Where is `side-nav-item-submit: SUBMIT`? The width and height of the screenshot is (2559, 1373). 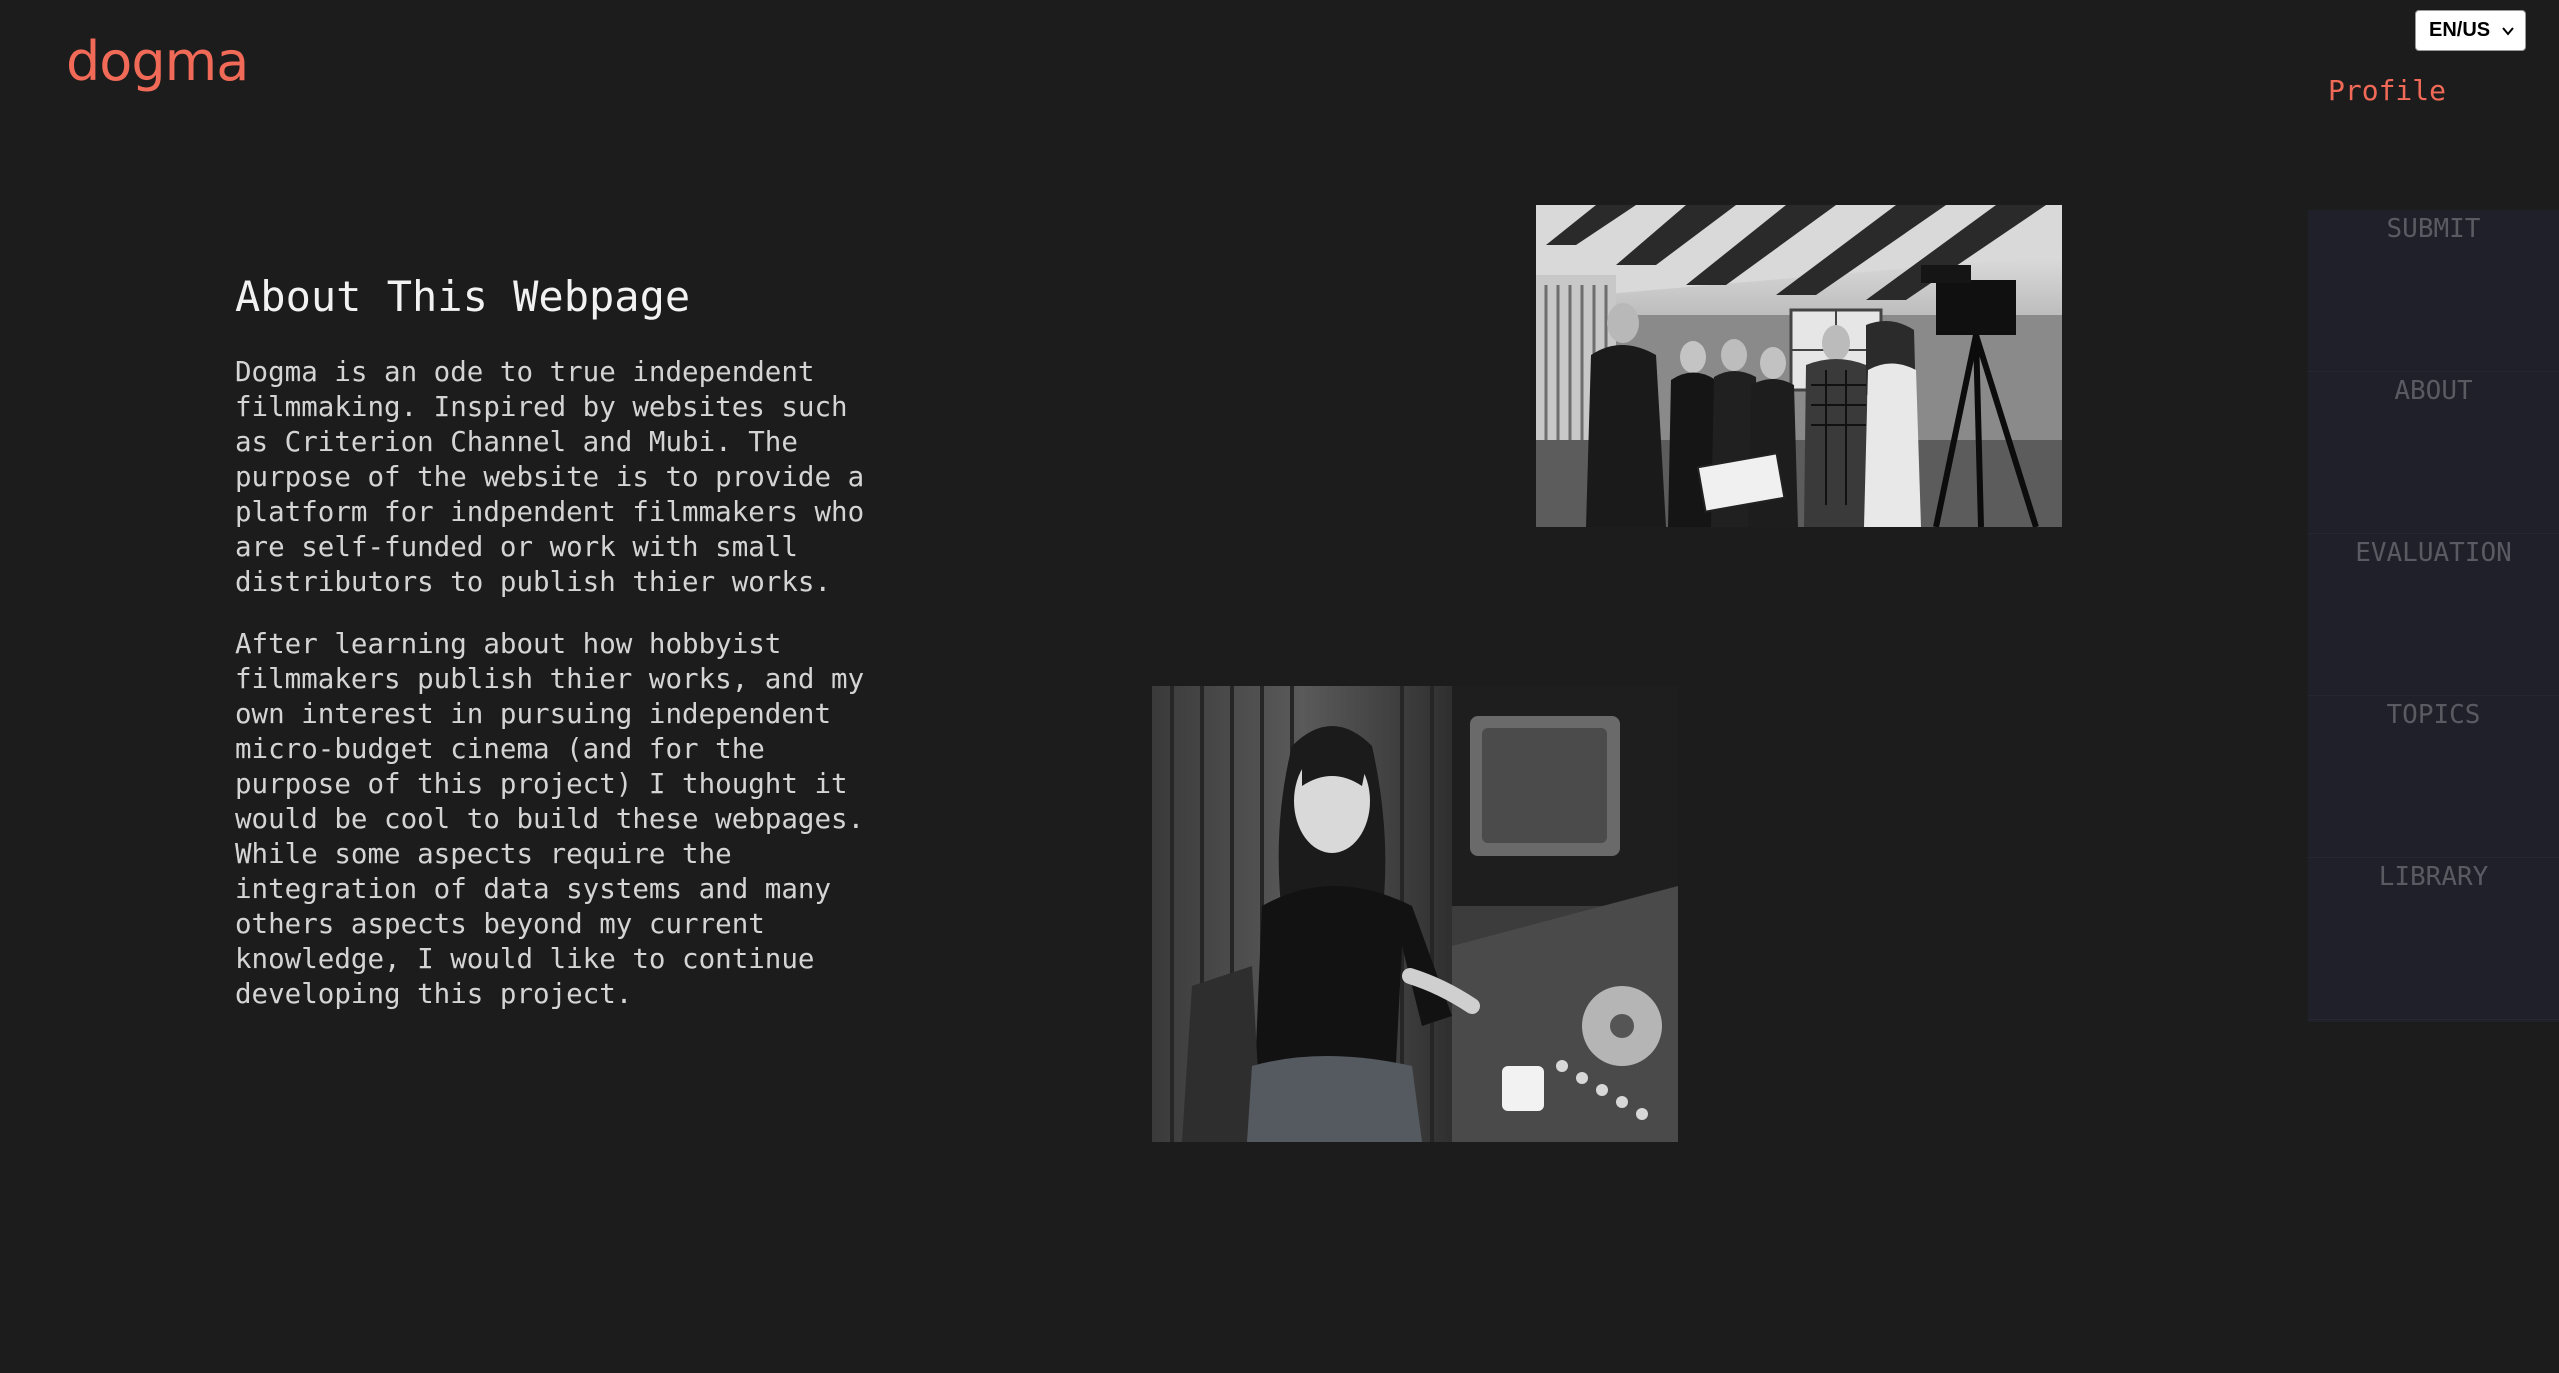 side-nav-item-submit: SUBMIT is located at coordinates (2433, 291).